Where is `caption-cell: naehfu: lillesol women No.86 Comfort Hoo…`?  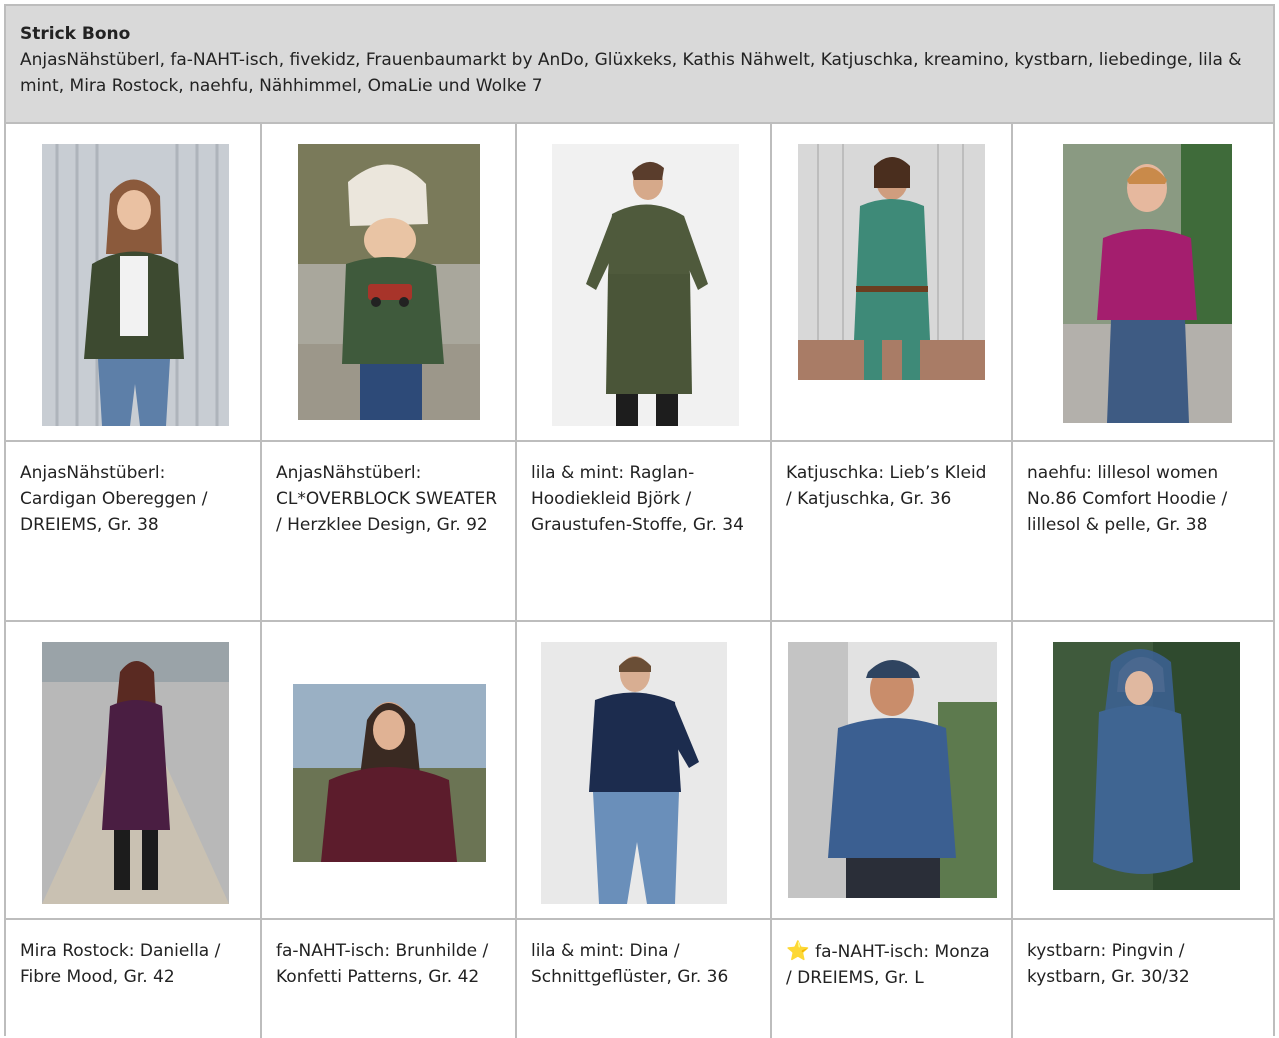 caption-cell: naehfu: lillesol women No.86 Comfort Hoo… is located at coordinates (1143, 532).